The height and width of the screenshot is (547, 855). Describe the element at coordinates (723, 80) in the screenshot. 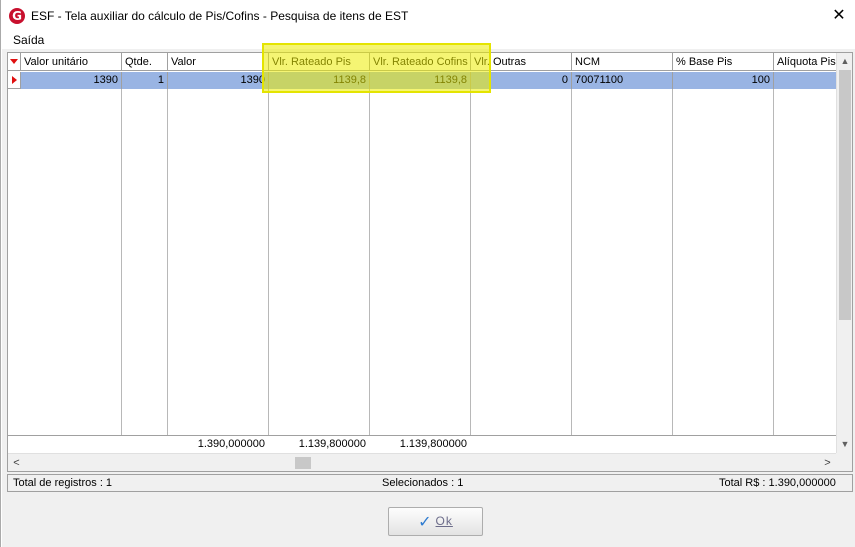

I see `cell-base-pis: 100` at that location.